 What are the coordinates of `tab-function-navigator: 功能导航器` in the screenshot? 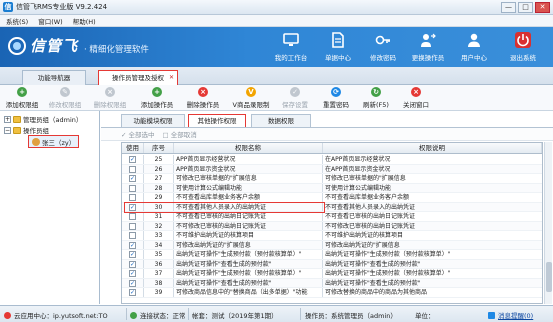 It's located at (54, 77).